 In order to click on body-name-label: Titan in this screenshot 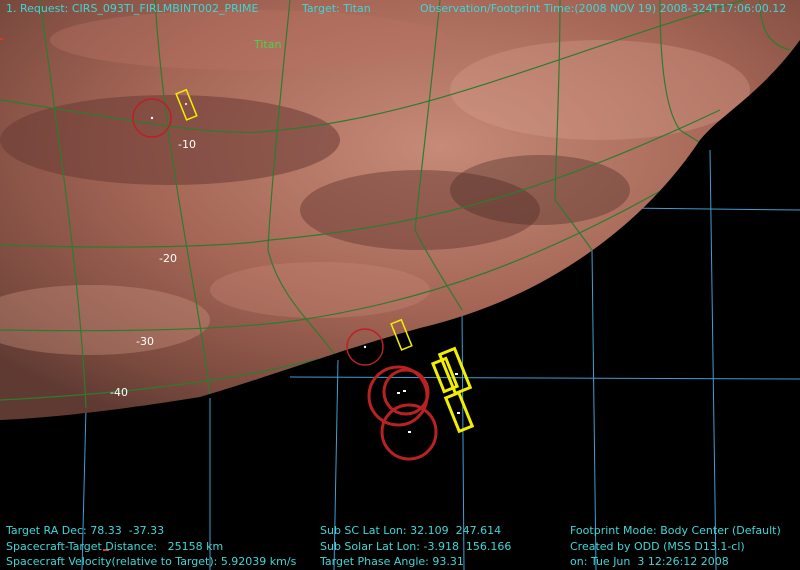, I will do `click(268, 44)`.